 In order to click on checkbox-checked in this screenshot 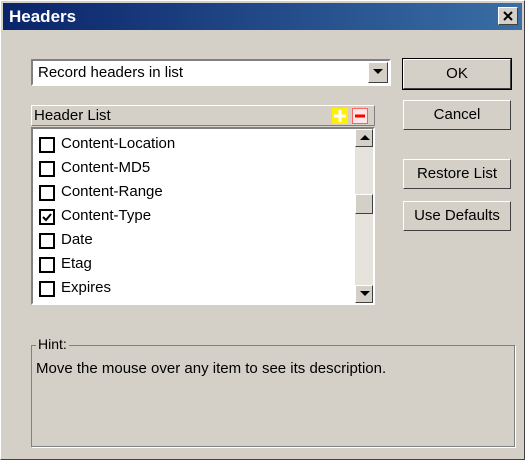, I will do `click(47, 217)`.